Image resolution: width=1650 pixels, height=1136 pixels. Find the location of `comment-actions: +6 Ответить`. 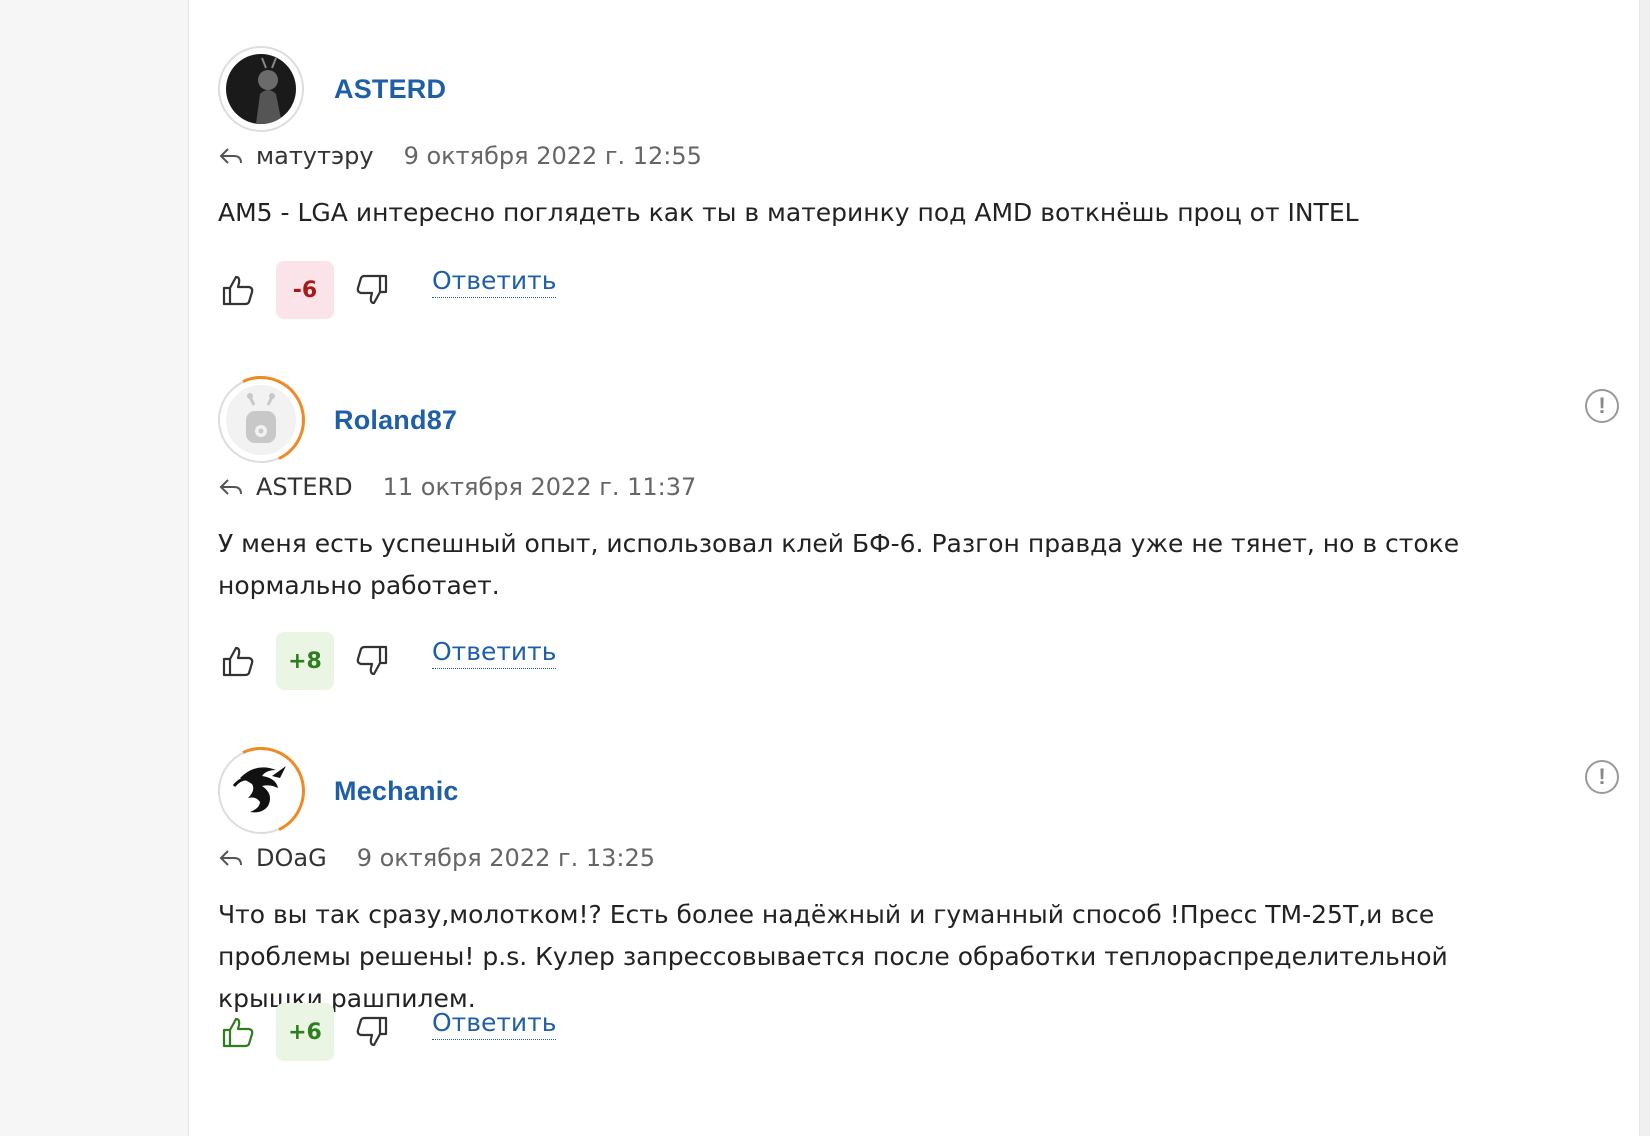

comment-actions: +6 Ответить is located at coordinates (387, 1032).